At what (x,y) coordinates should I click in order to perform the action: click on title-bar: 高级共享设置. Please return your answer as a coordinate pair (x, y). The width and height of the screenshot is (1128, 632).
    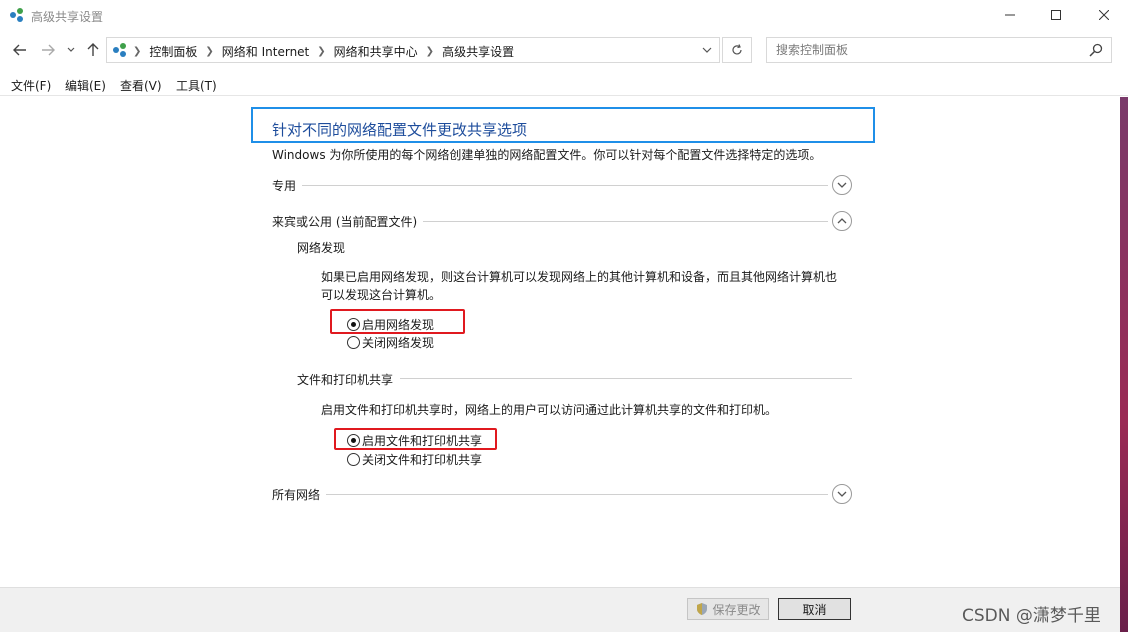
    Looking at the image, I should click on (564, 15).